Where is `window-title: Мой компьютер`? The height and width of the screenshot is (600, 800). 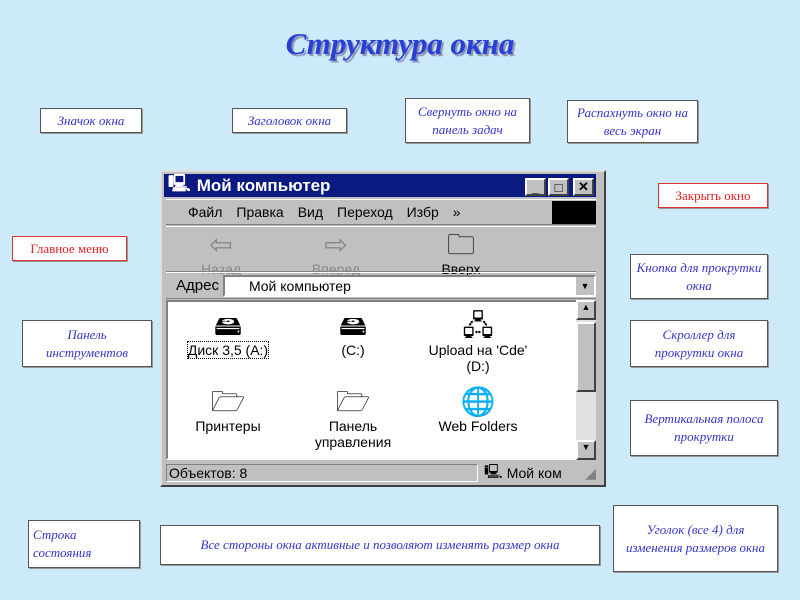 window-title: Мой компьютер is located at coordinates (263, 185).